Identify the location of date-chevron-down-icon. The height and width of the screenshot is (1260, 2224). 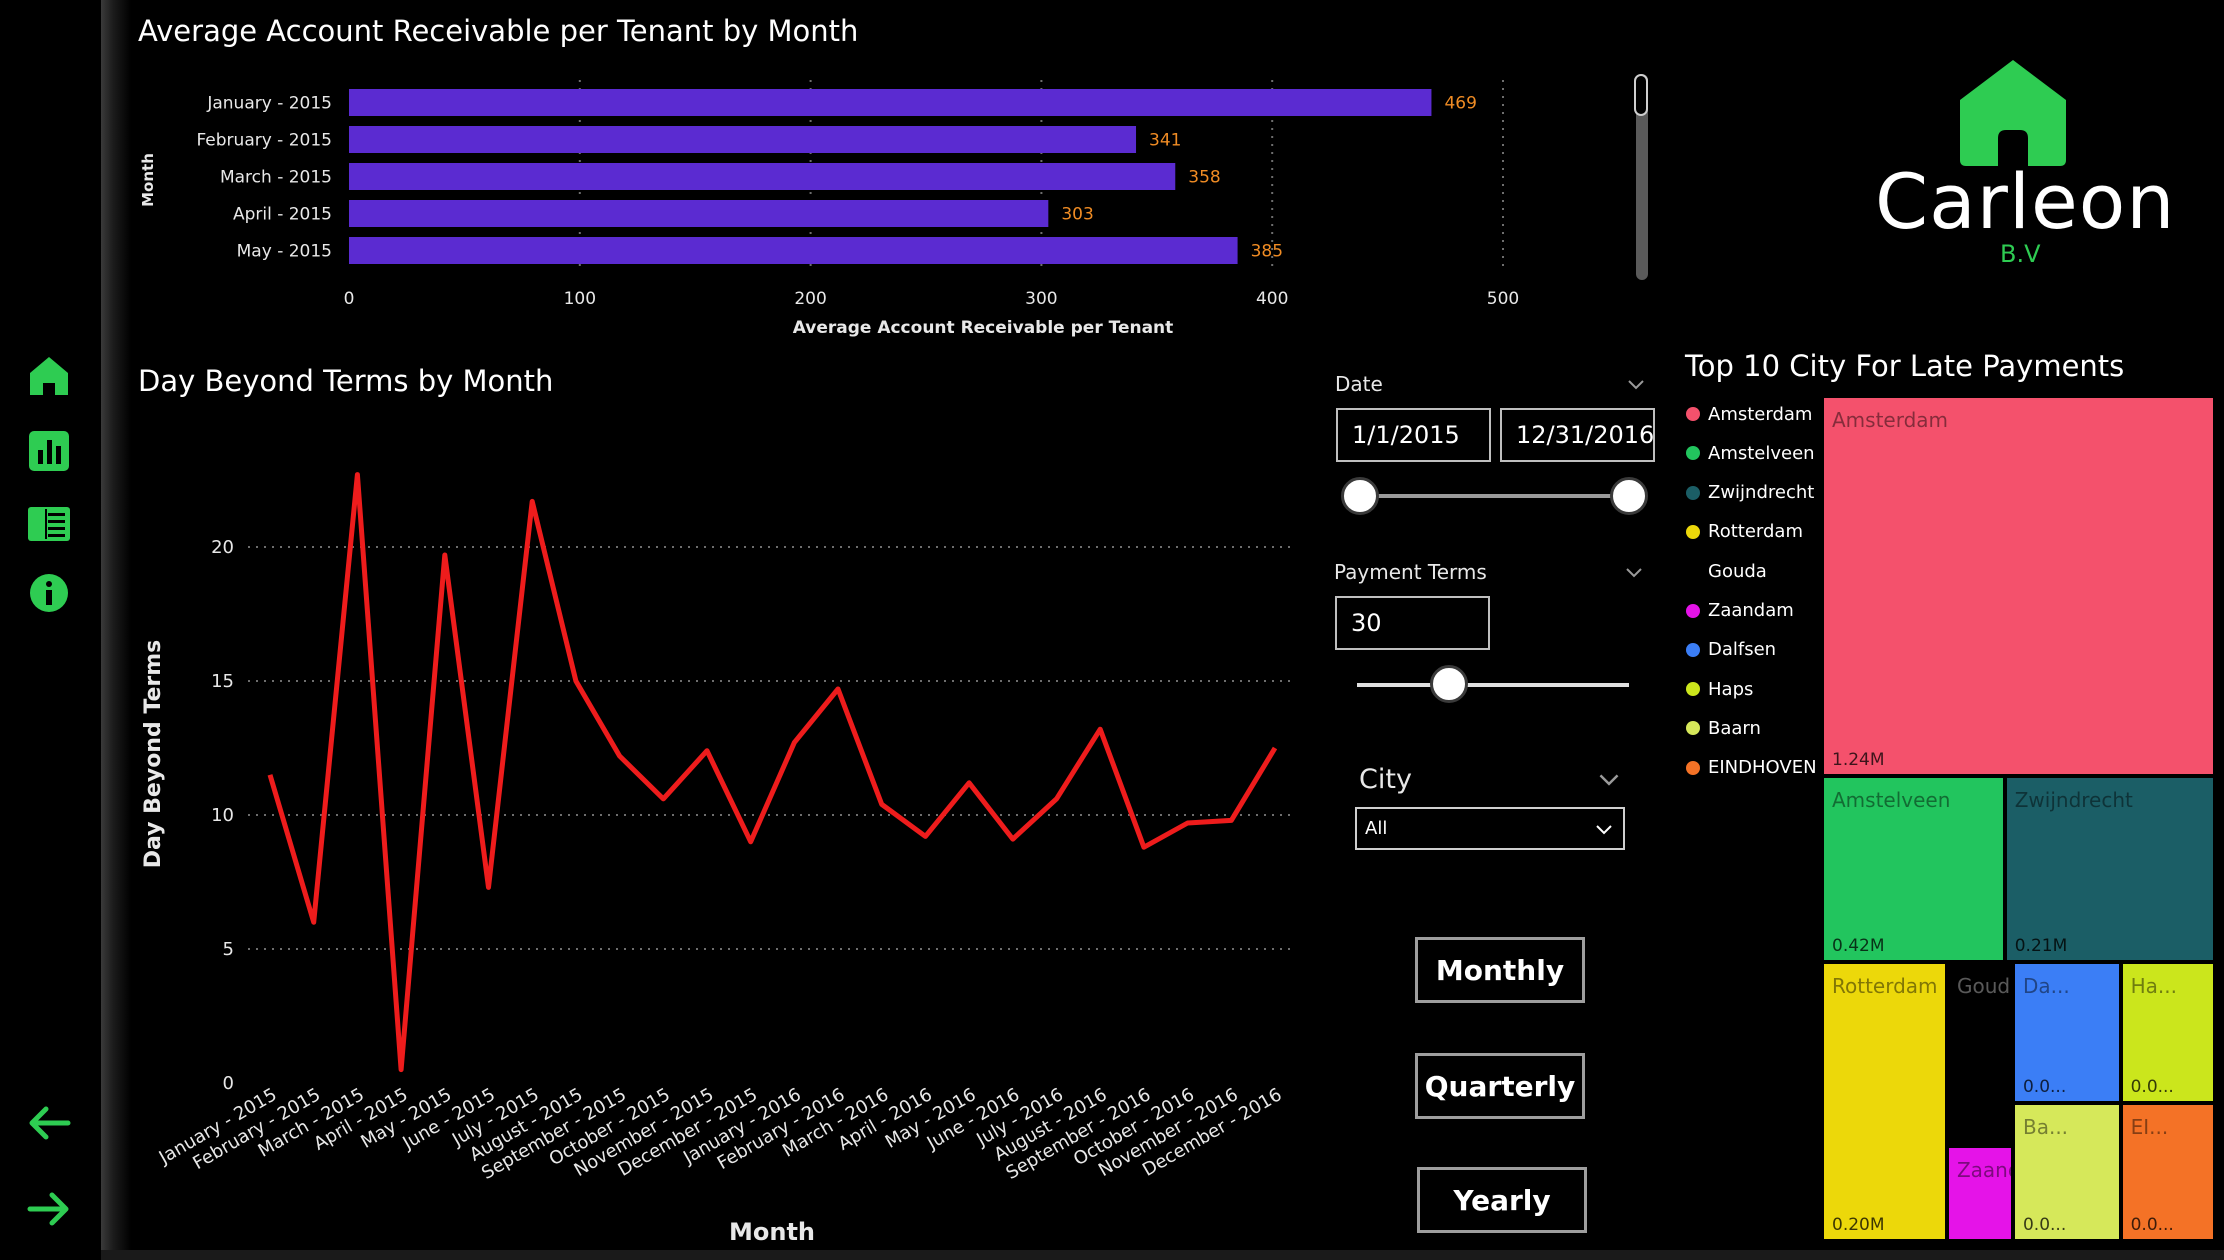
(1636, 384).